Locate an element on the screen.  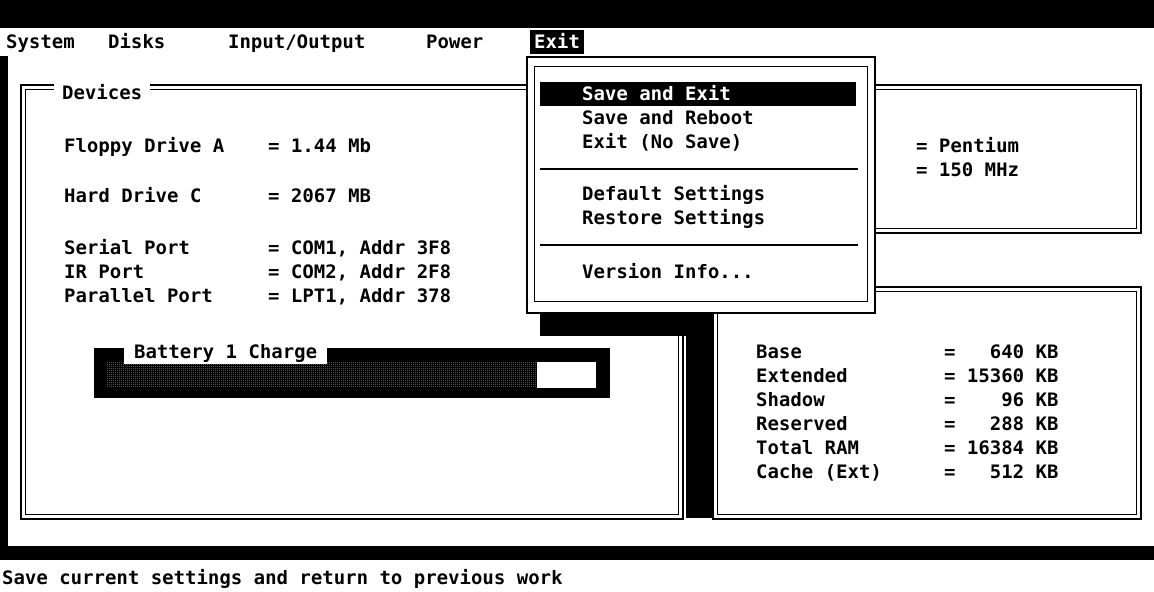
devices-title: Devices is located at coordinates (102, 93).